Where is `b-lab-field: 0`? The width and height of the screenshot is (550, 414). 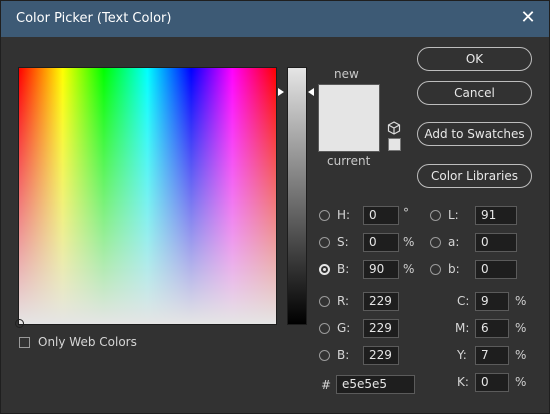 b-lab-field: 0 is located at coordinates (496, 269).